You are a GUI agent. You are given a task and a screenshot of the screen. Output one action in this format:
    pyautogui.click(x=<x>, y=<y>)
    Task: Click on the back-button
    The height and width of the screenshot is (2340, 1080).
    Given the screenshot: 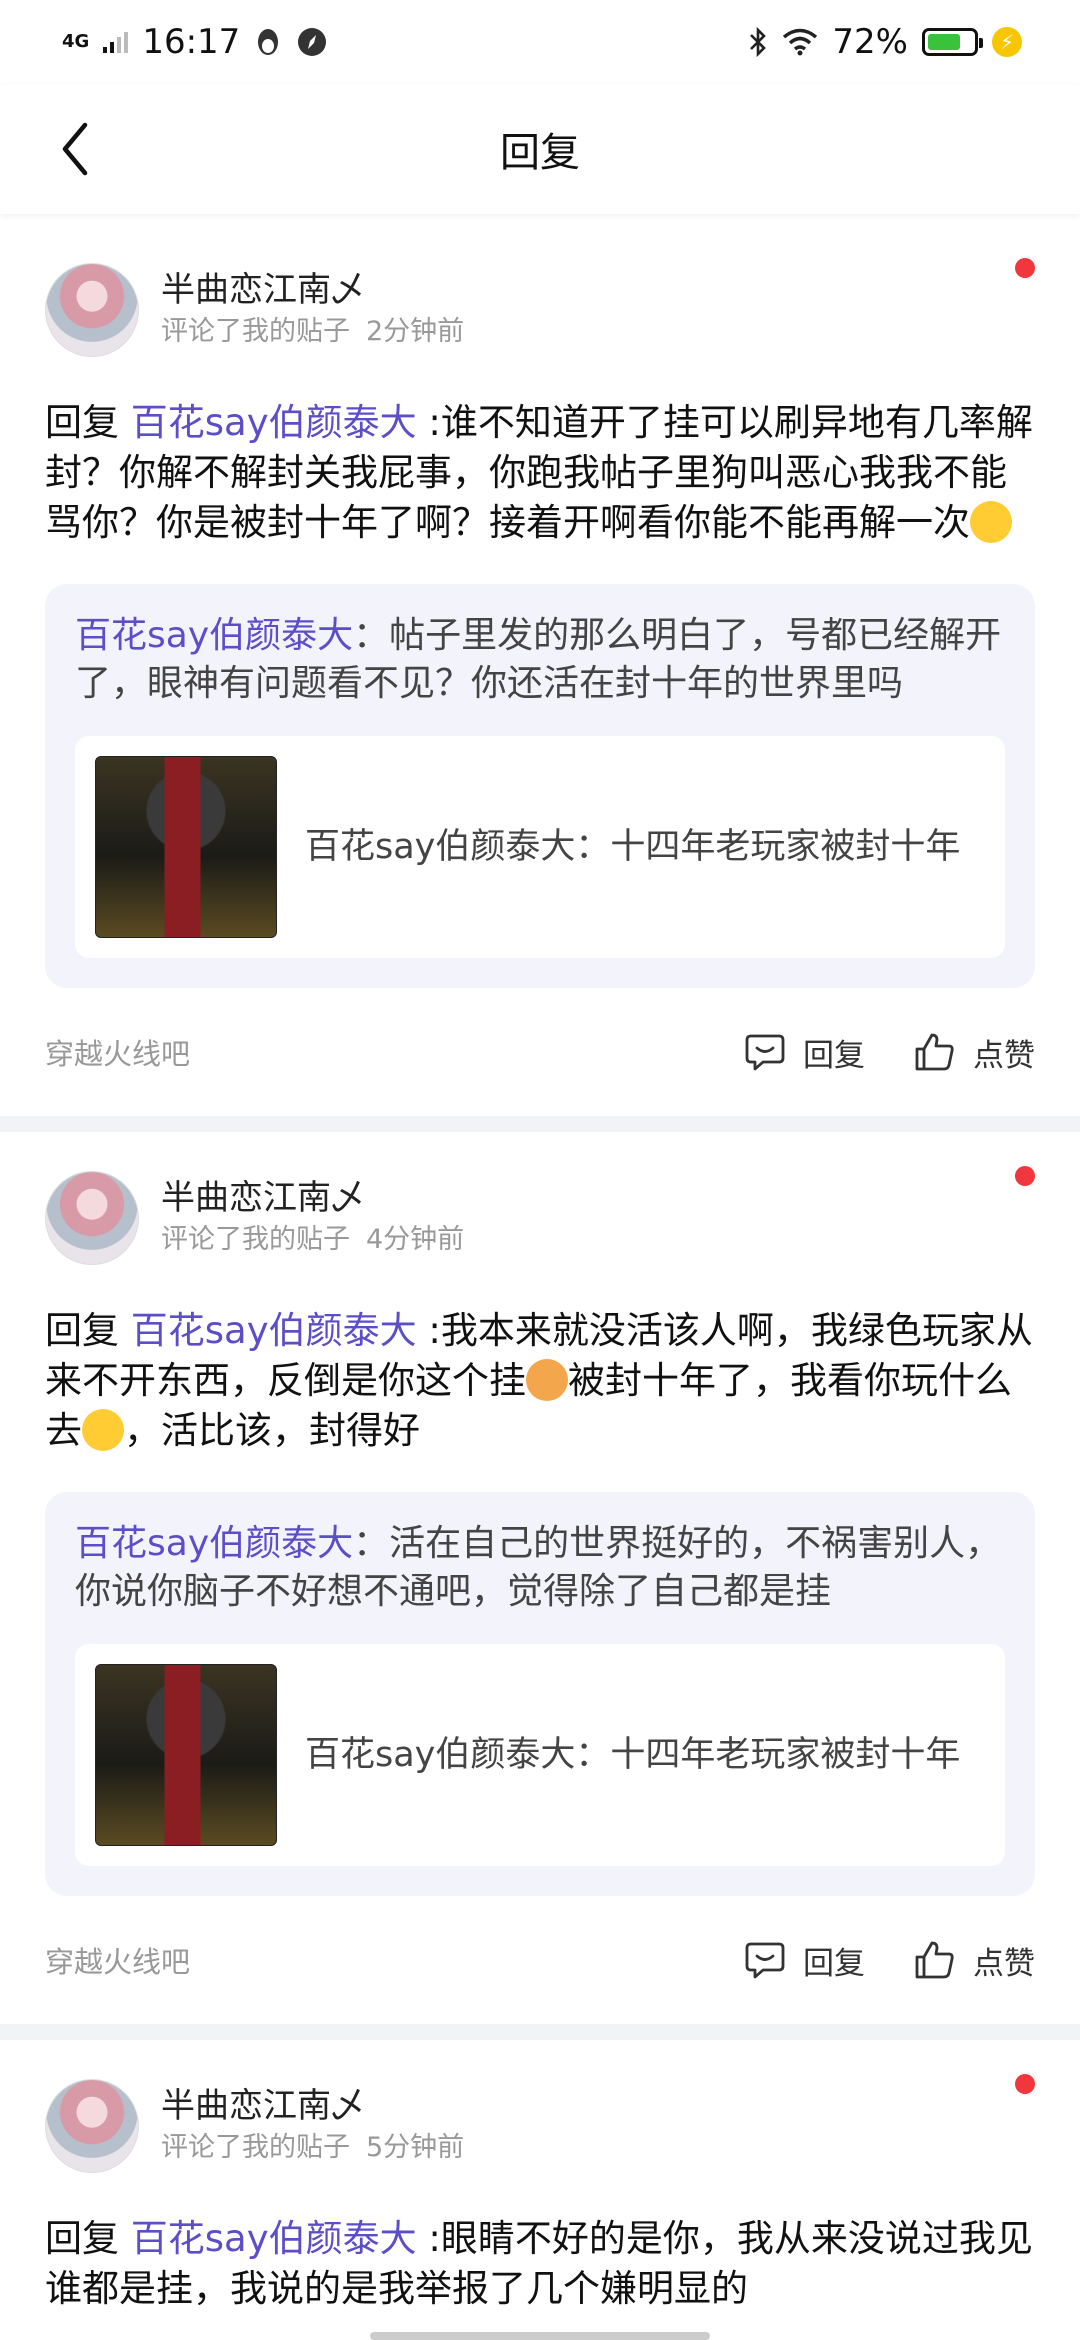 What is the action you would take?
    pyautogui.click(x=75, y=149)
    